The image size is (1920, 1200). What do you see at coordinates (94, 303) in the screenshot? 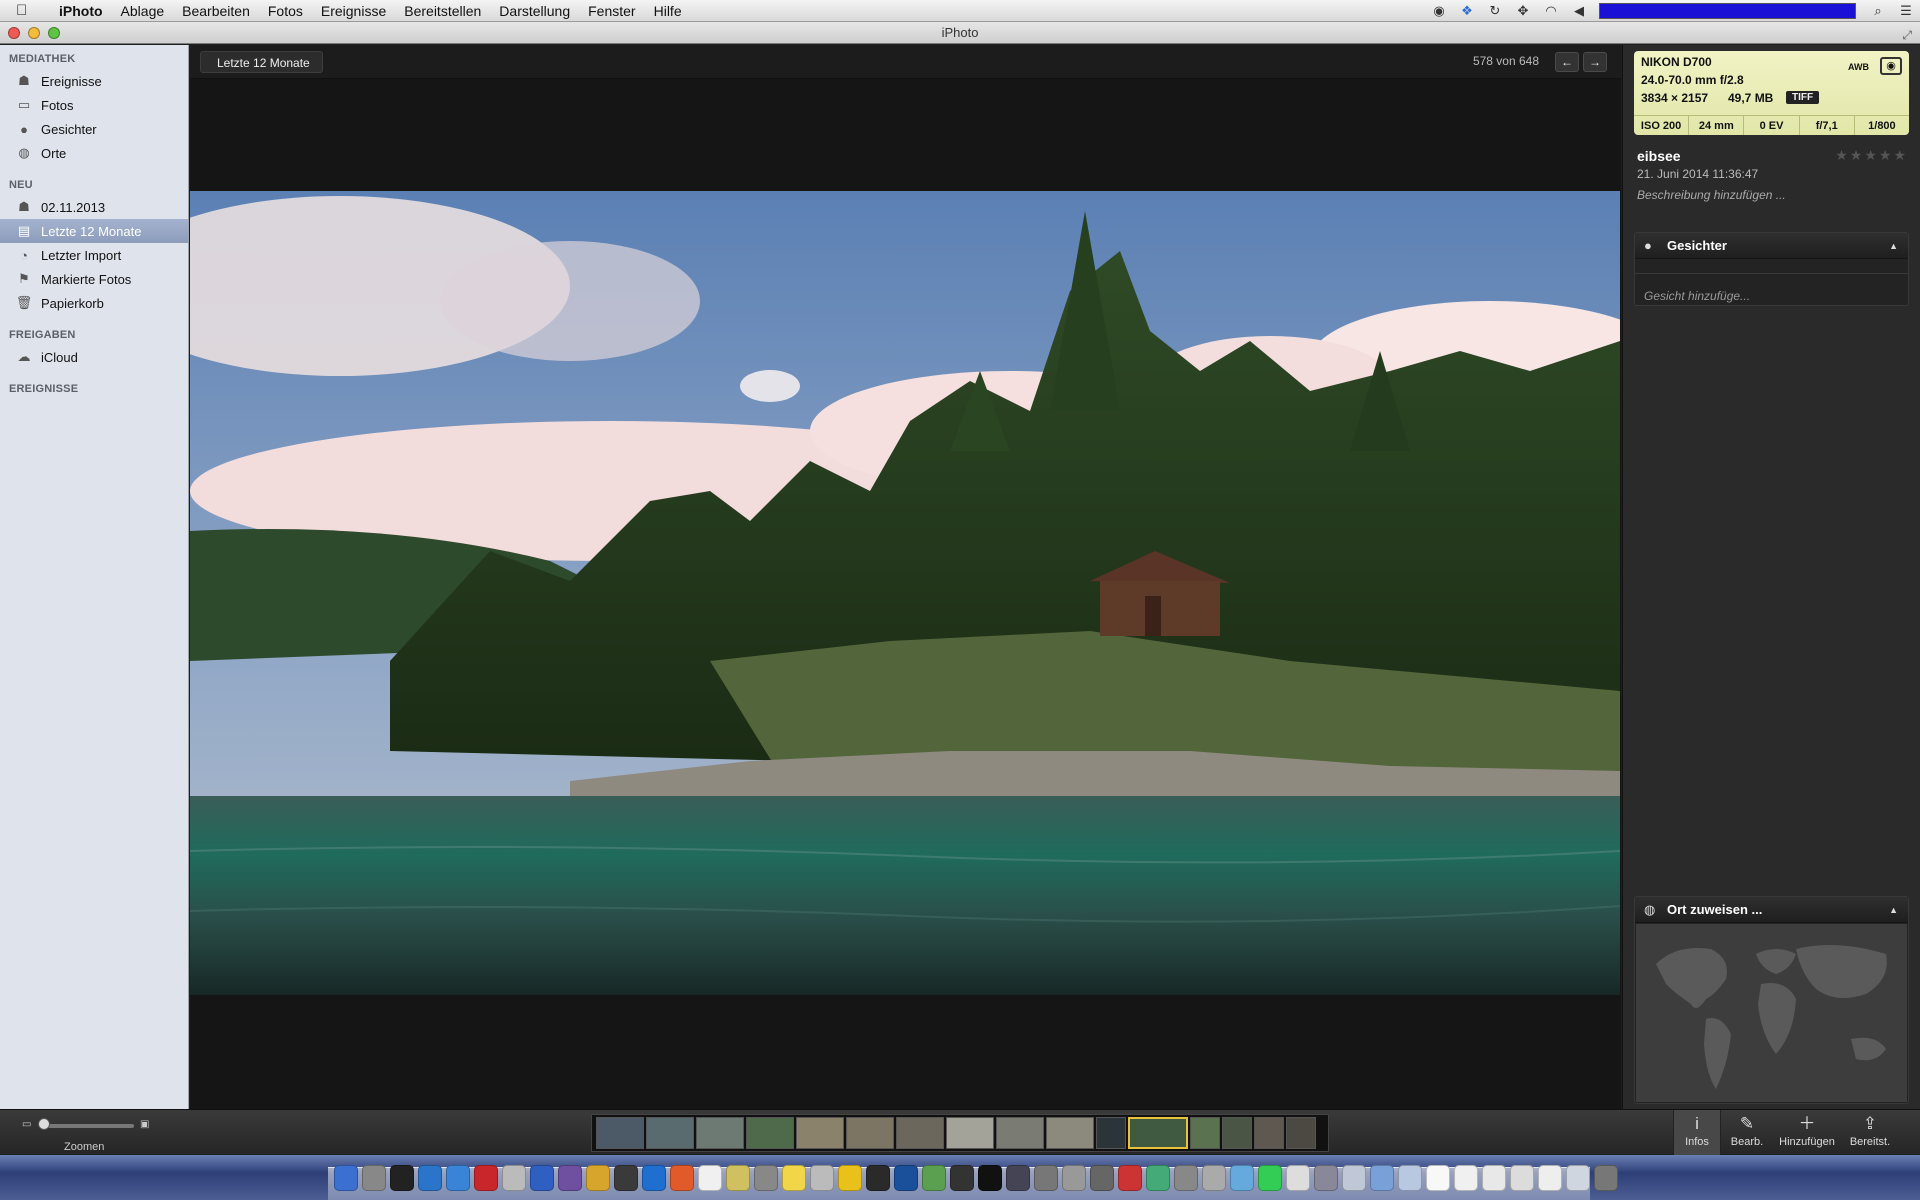
I see `sidebar-item-papierkorb: 🗑 Papierkorb` at bounding box center [94, 303].